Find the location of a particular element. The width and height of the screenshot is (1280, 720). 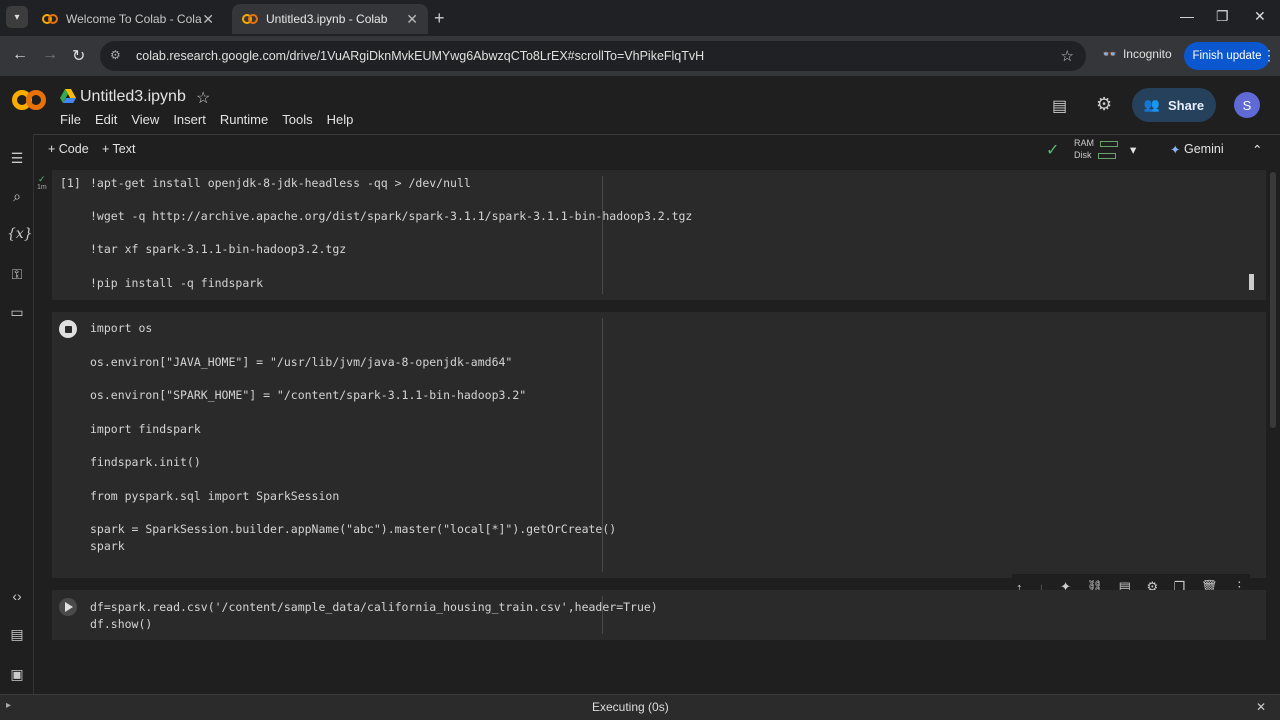

code-line: !pip install -q findspark is located at coordinates (177, 283).